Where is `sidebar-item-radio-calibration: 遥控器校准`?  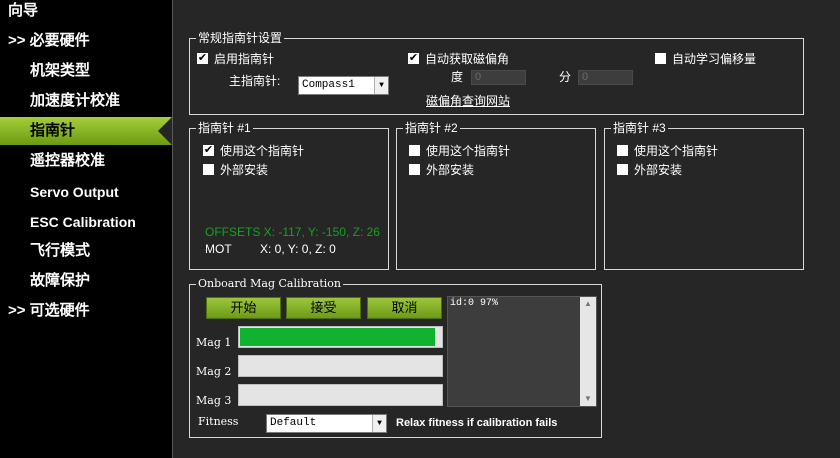 sidebar-item-radio-calibration: 遥控器校准 is located at coordinates (86, 161).